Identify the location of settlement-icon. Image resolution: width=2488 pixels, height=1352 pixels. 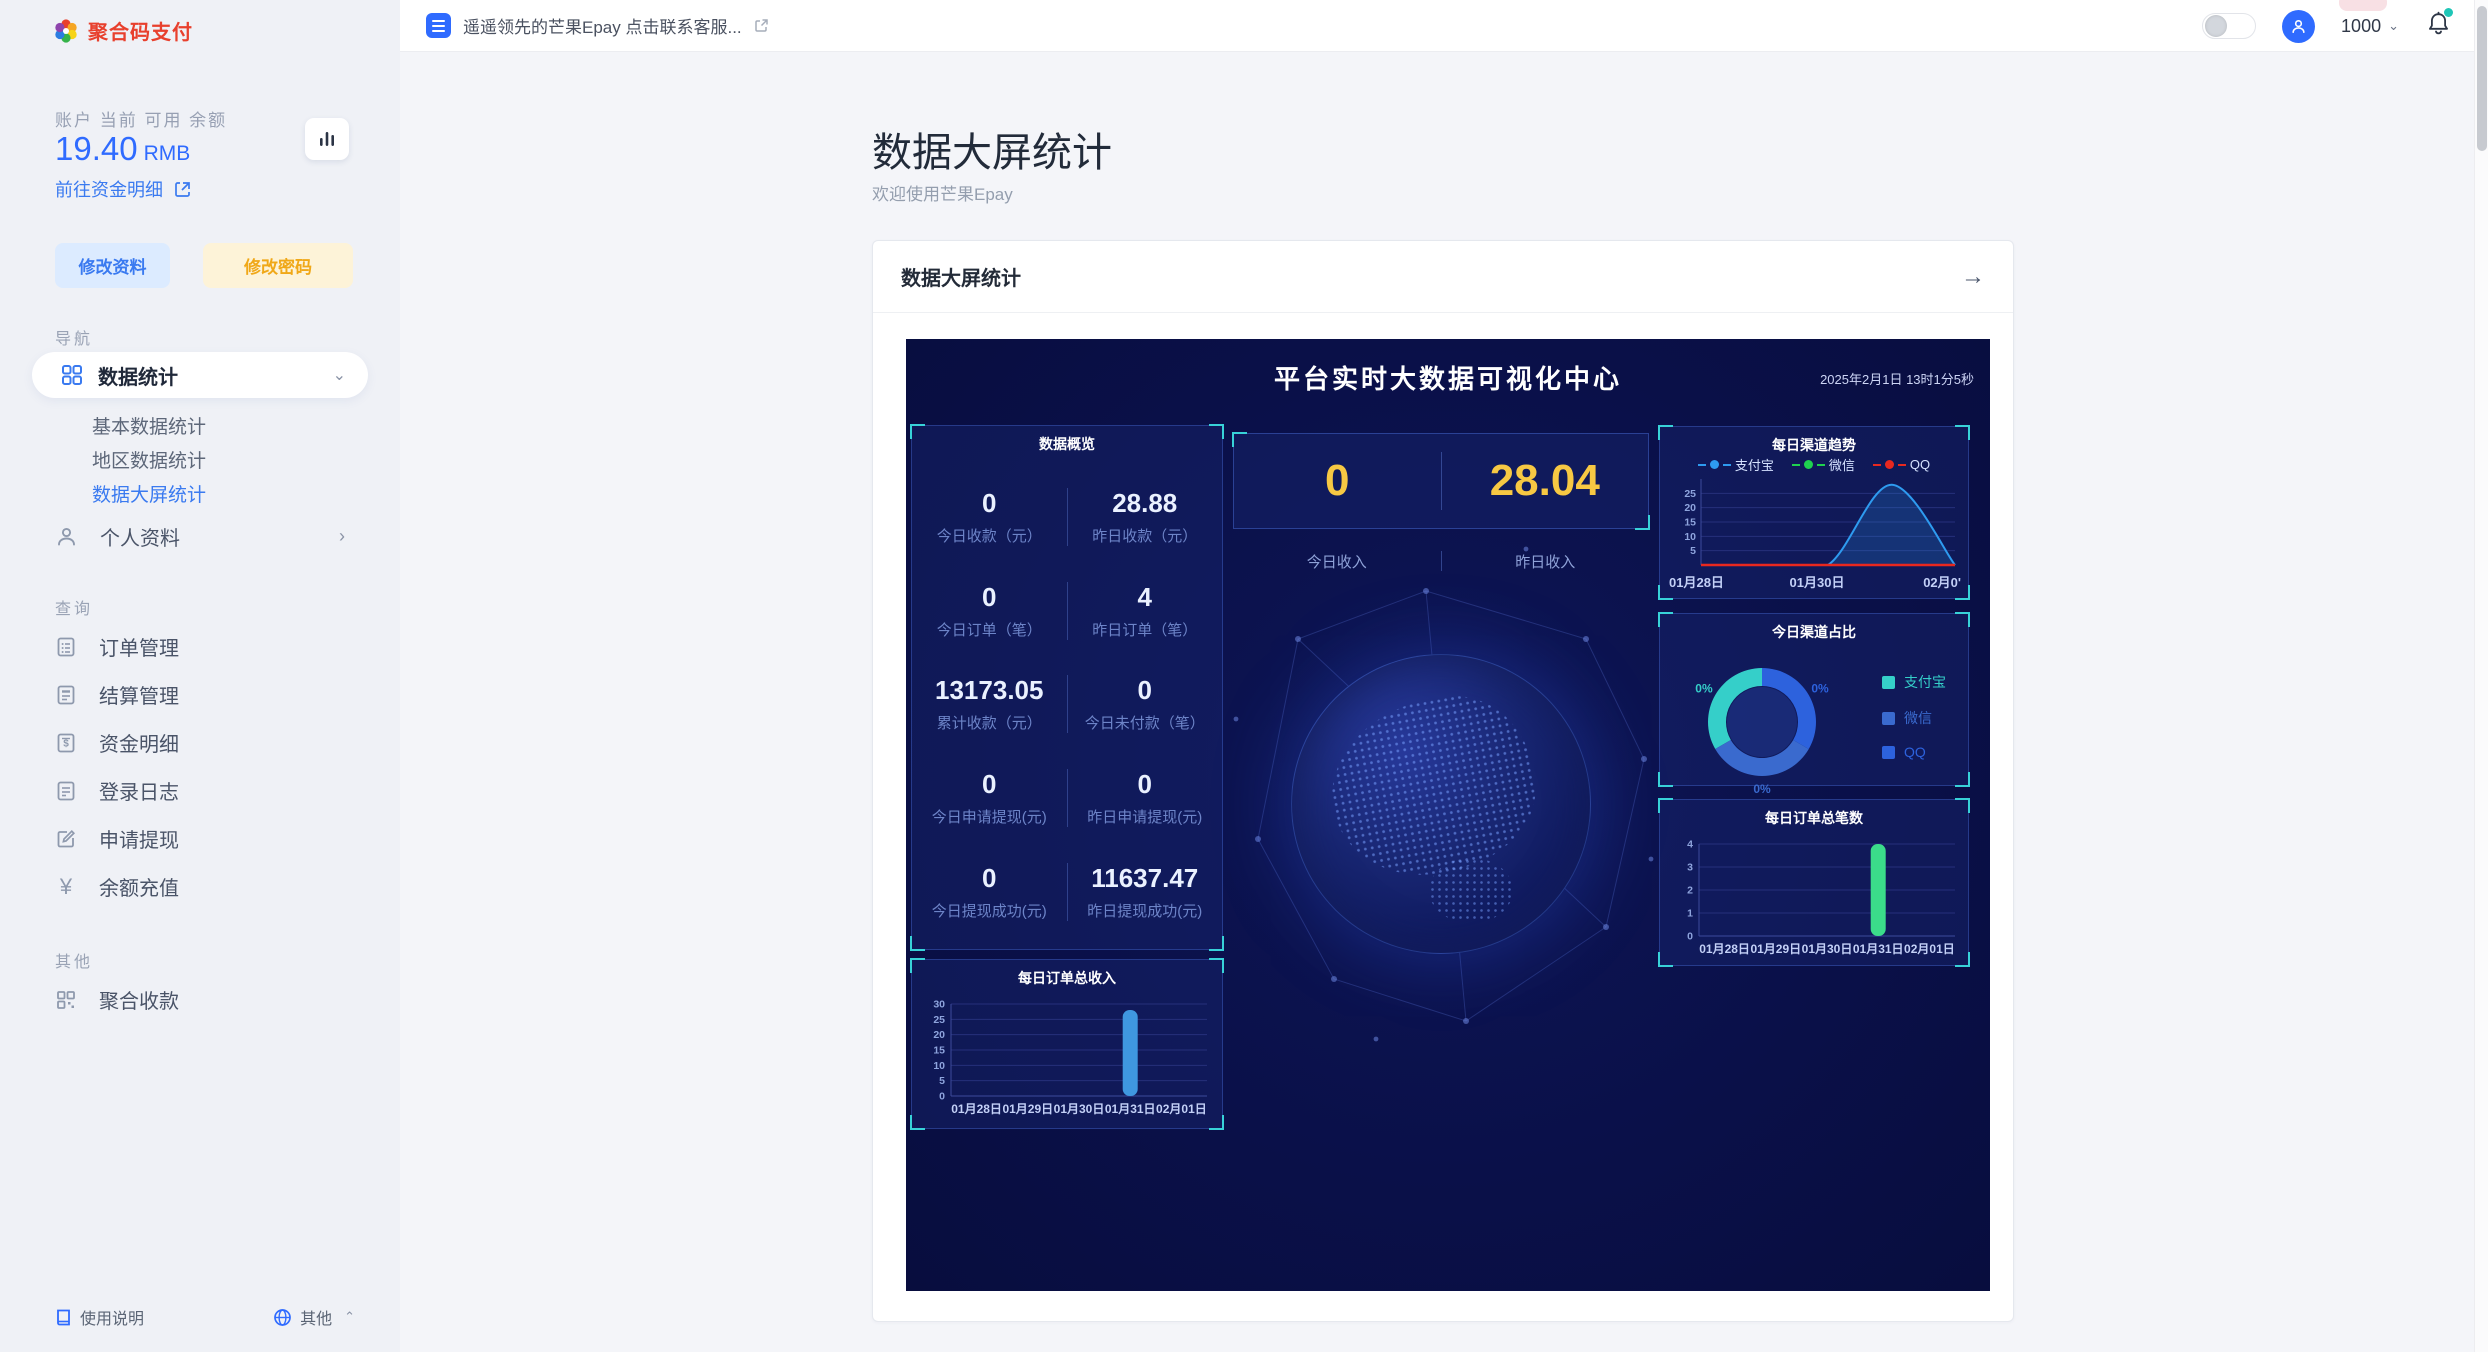
(66, 694).